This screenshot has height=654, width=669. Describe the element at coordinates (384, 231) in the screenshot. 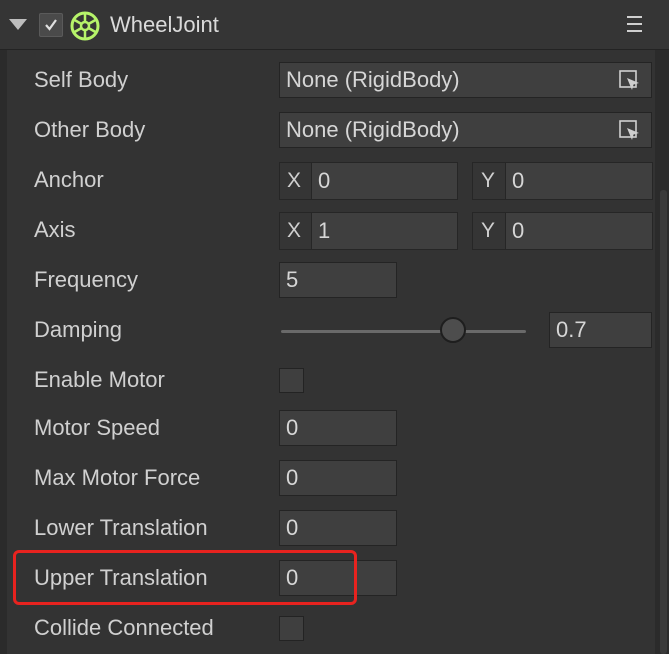

I see `axis-x-input: 1` at that location.